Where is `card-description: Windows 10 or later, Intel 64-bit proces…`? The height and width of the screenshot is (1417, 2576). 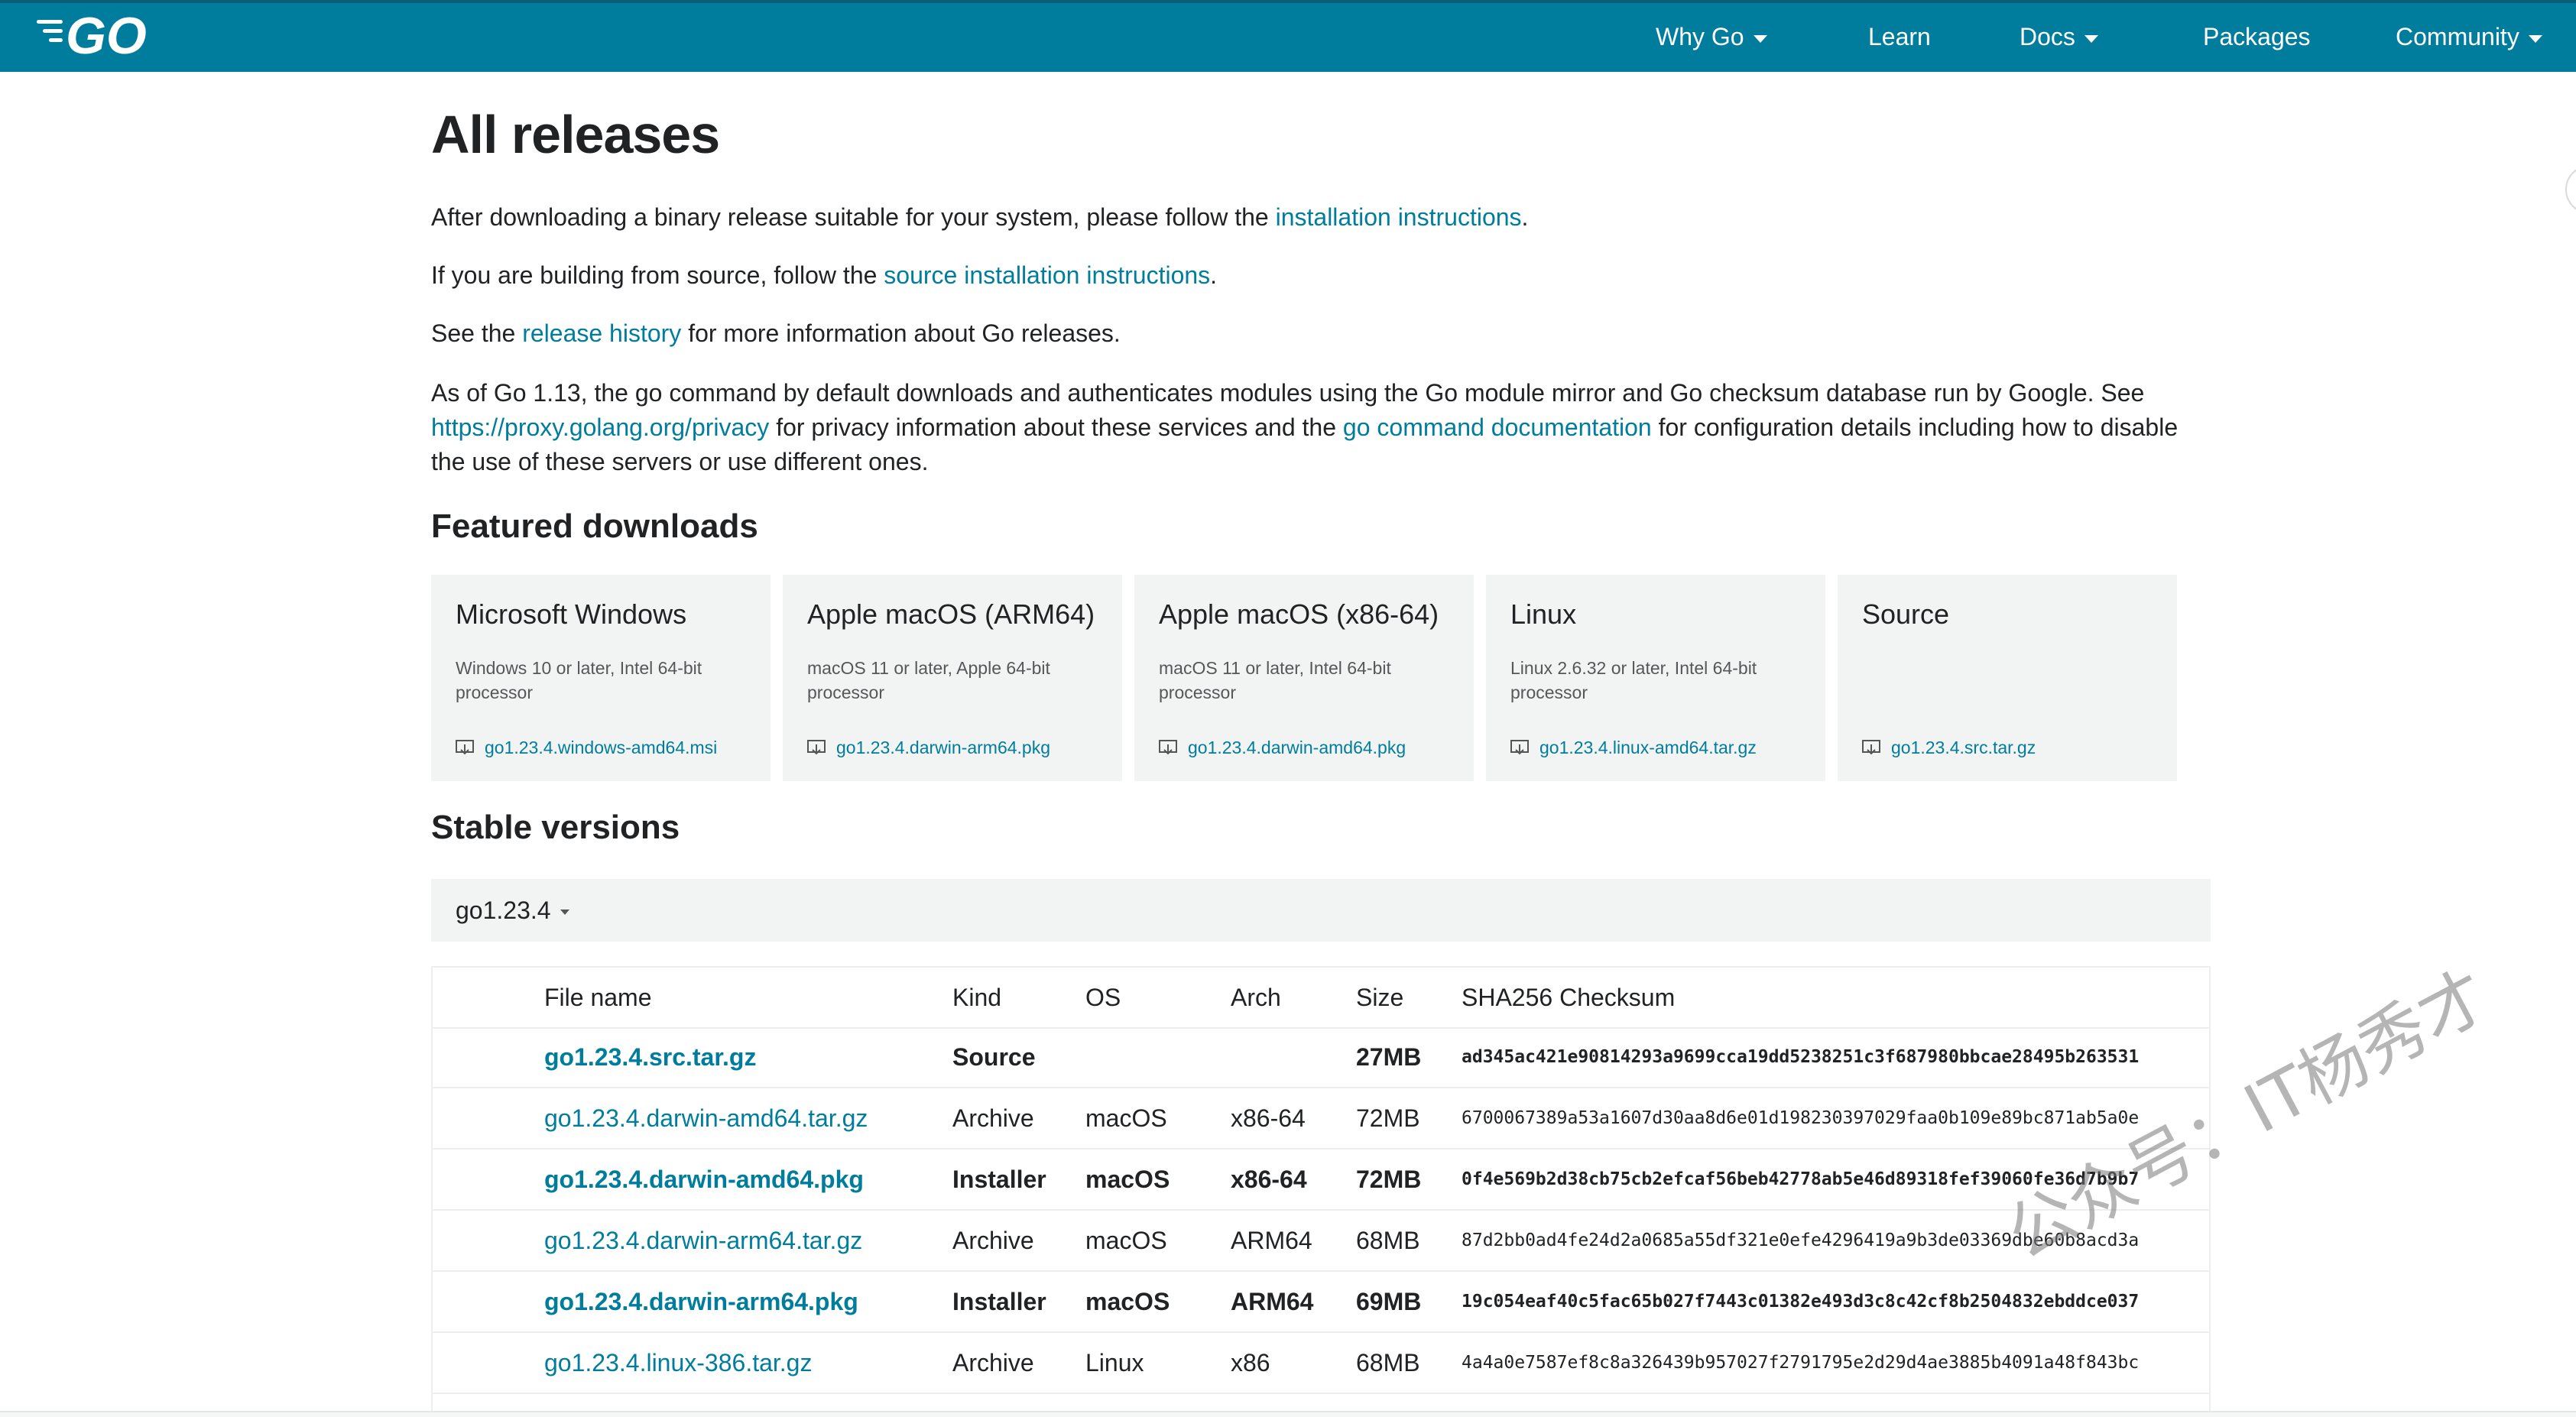
card-description: Windows 10 or later, Intel 64-bit proces… is located at coordinates (579, 680).